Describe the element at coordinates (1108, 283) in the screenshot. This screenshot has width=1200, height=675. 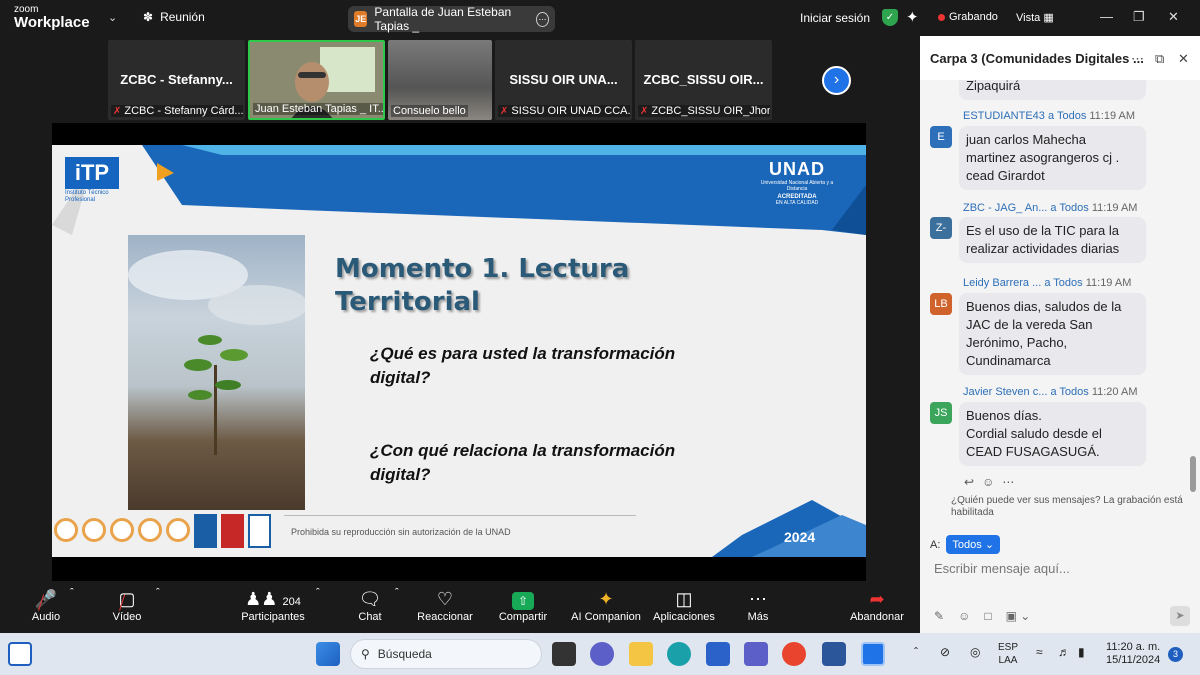
I see `timestamp: 11:19 AM` at that location.